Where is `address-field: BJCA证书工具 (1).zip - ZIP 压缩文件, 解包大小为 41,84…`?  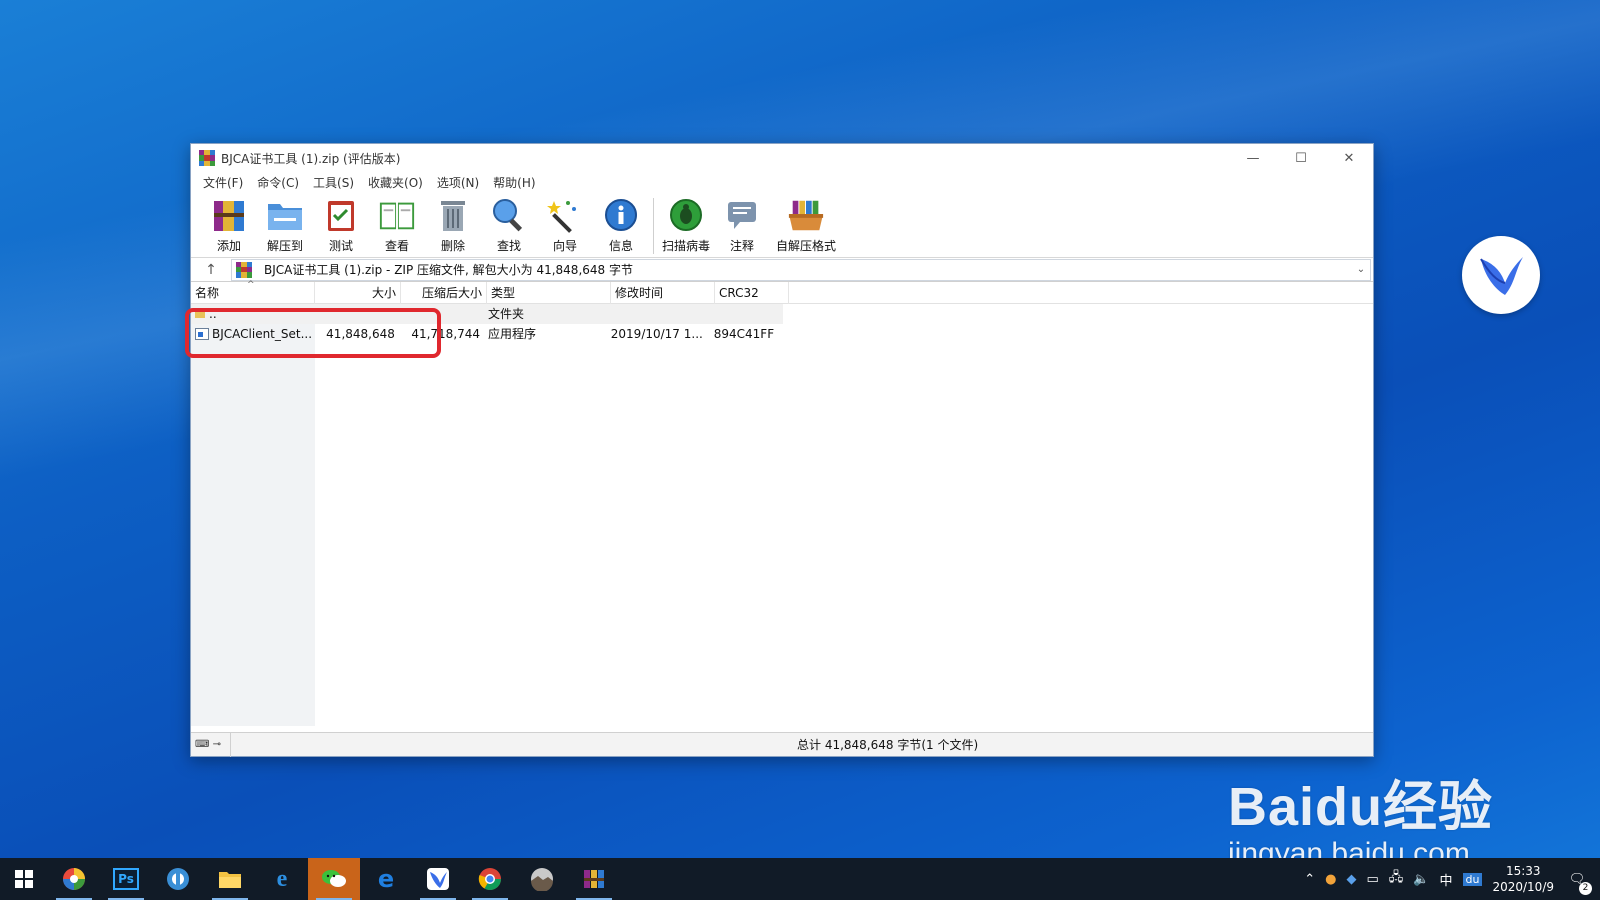
address-field: BJCA证书工具 (1).zip - ZIP 压缩文件, 解包大小为 41,84… is located at coordinates (801, 269).